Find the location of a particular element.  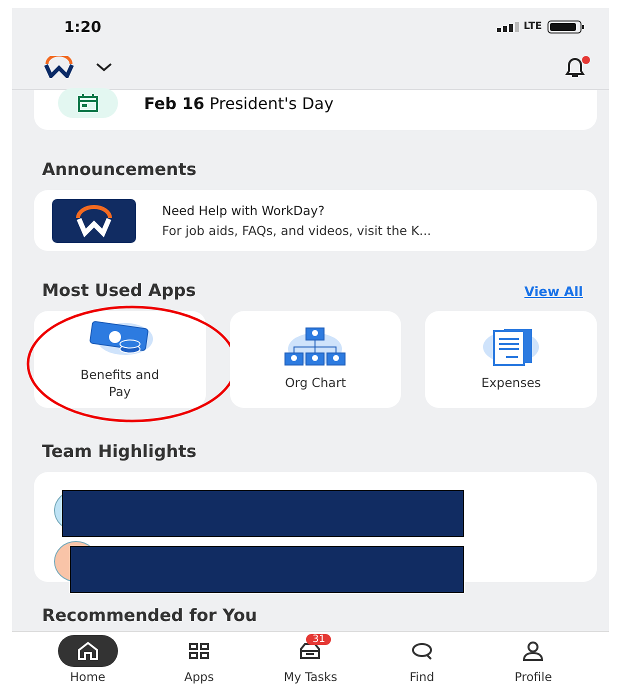

section-title: Announcements is located at coordinates (120, 170).